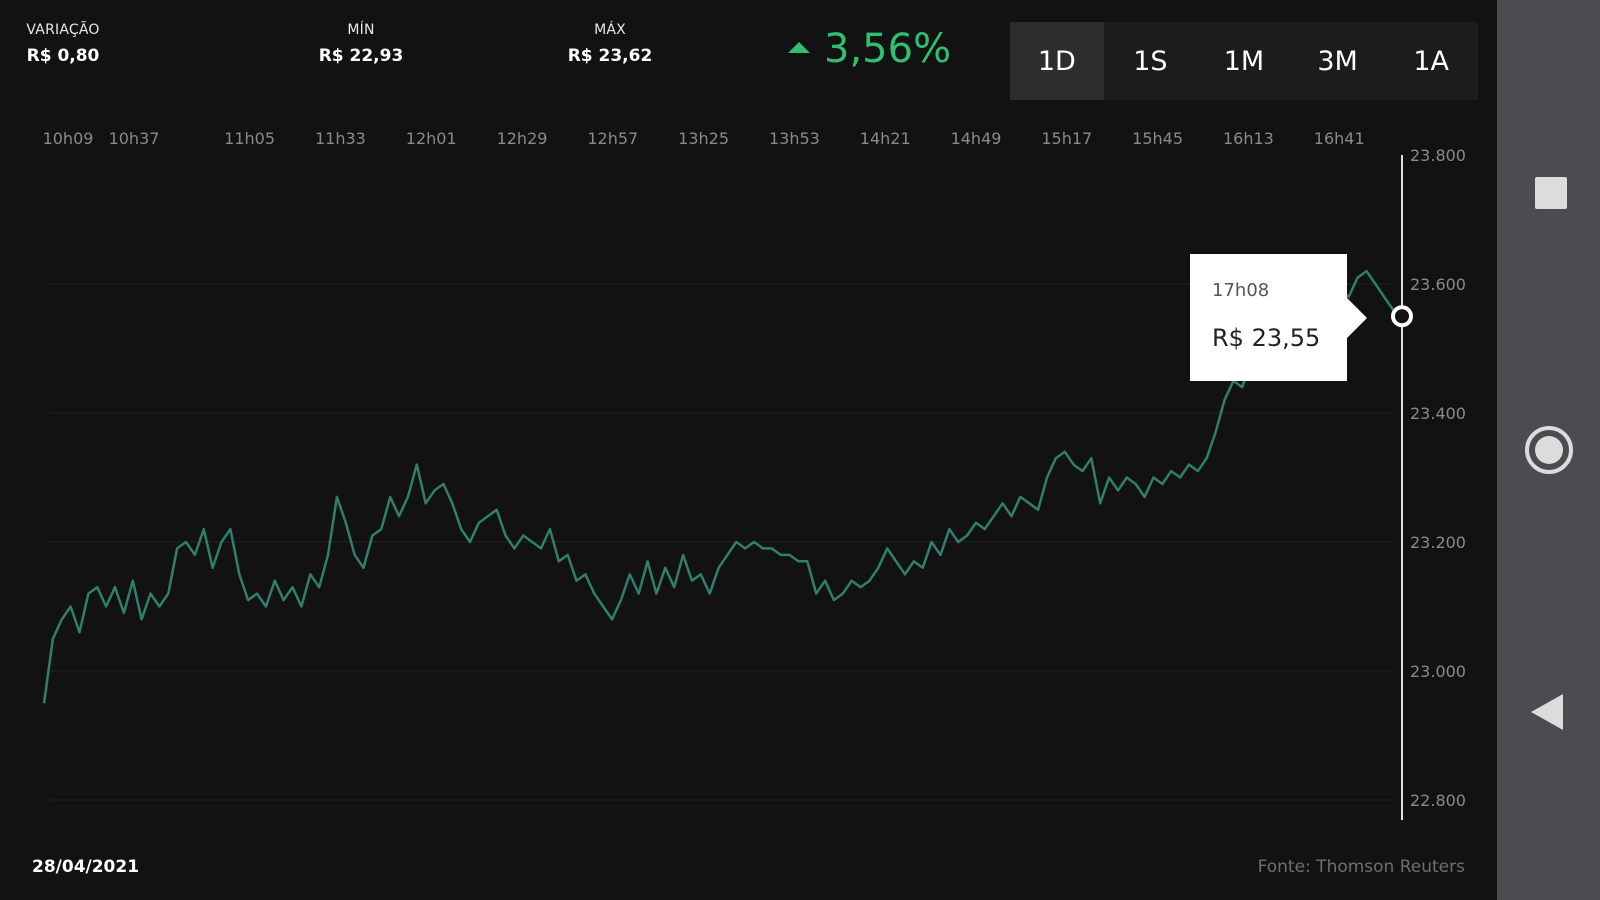 The image size is (1600, 900). What do you see at coordinates (1438, 413) in the screenshot?
I see `y-tick-label: 23.400` at bounding box center [1438, 413].